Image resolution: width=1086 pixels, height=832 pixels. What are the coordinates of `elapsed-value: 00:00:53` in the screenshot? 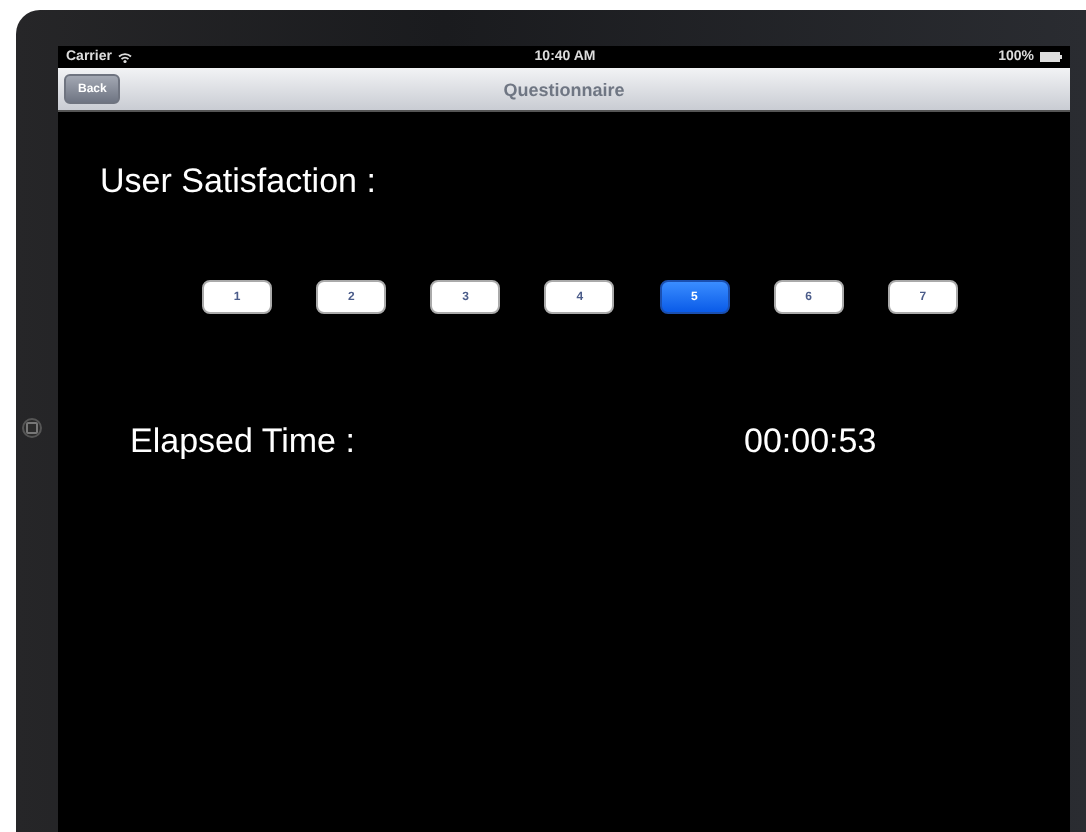 It's located at (810, 442).